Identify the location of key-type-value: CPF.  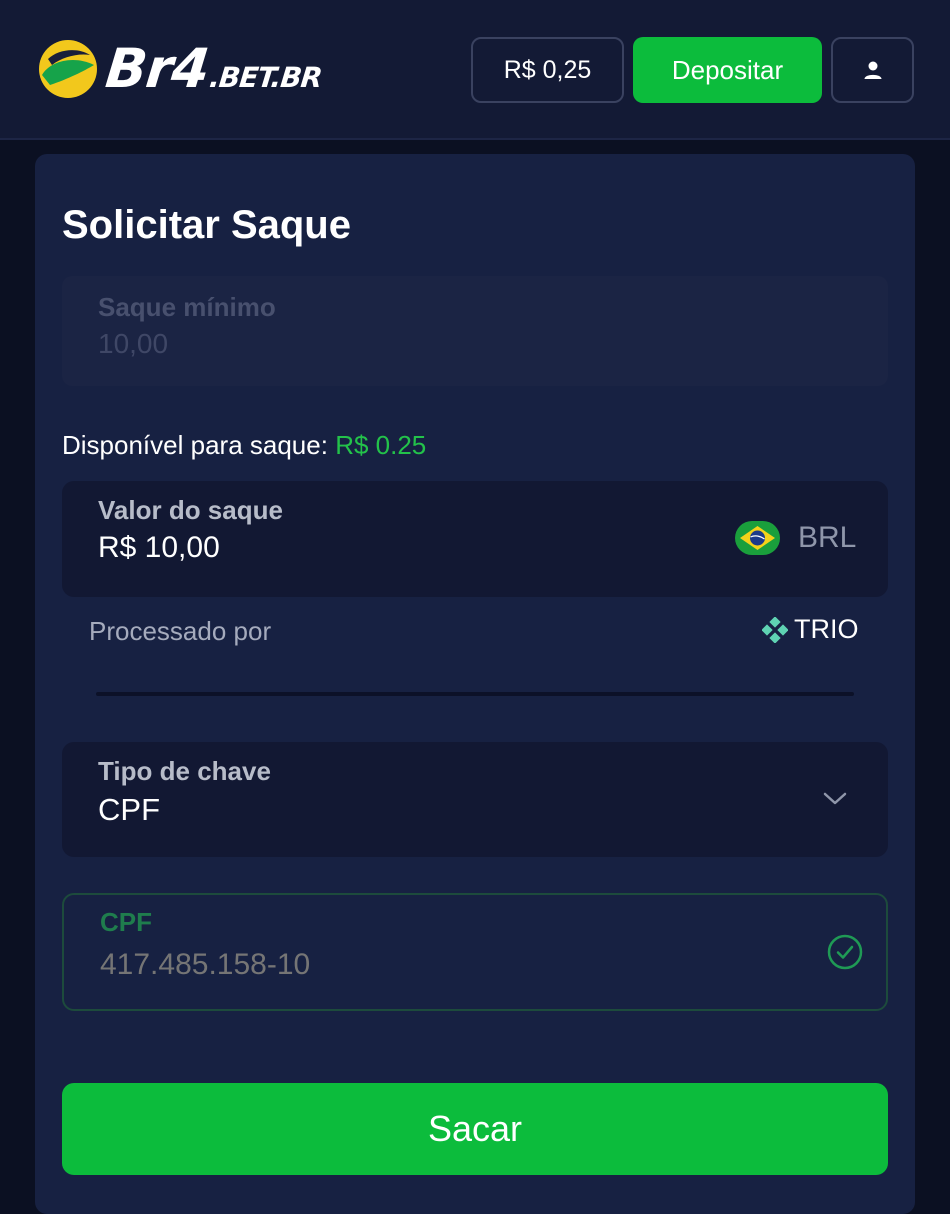
(129, 809).